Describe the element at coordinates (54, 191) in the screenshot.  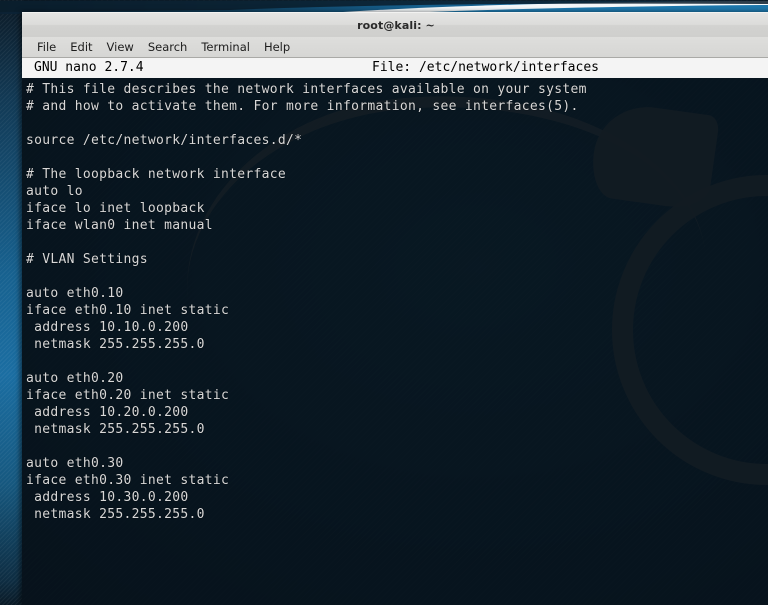
I see `nano-text-line: auto lo` at that location.